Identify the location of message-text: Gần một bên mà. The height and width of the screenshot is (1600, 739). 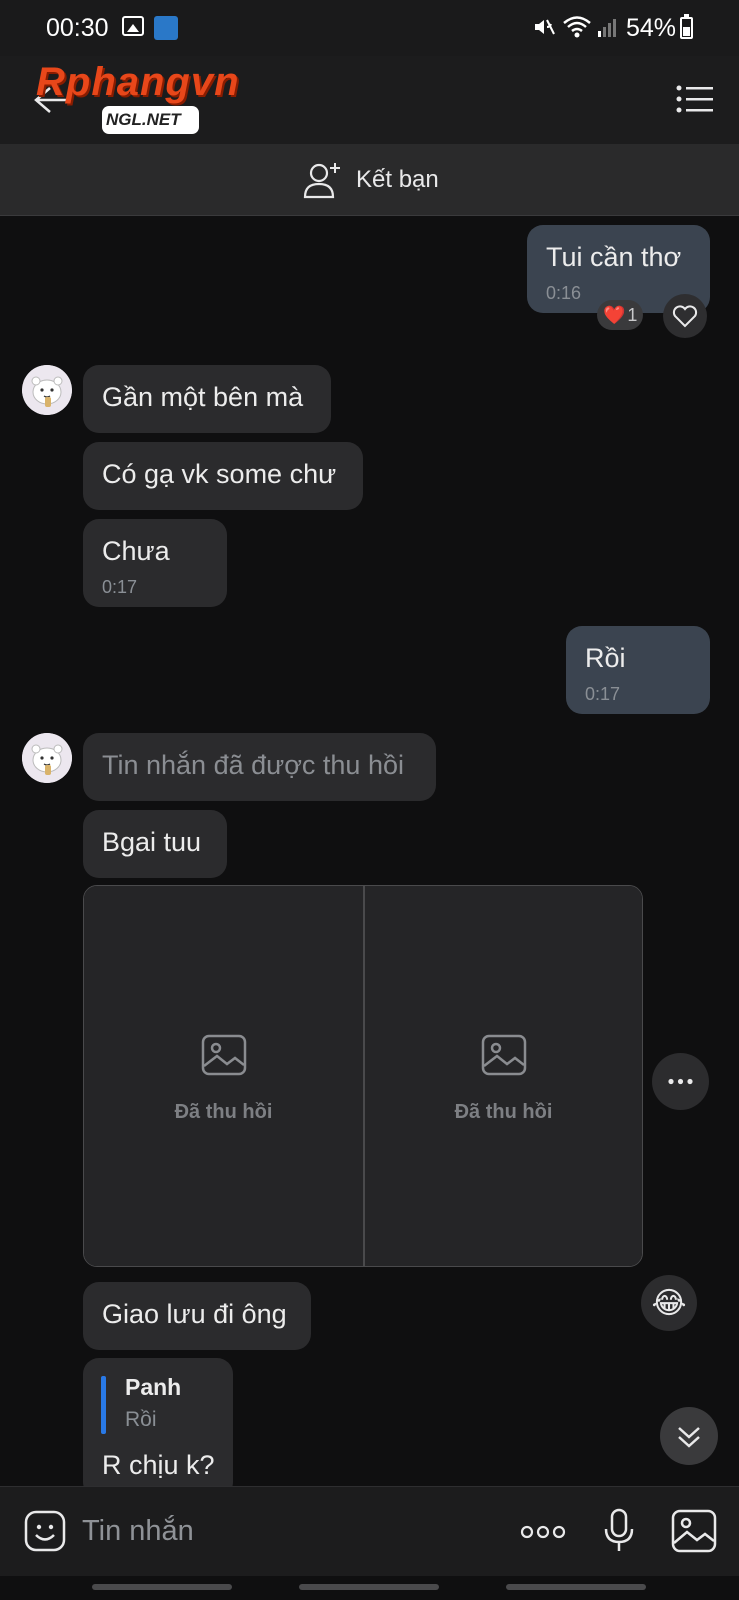
(203, 397).